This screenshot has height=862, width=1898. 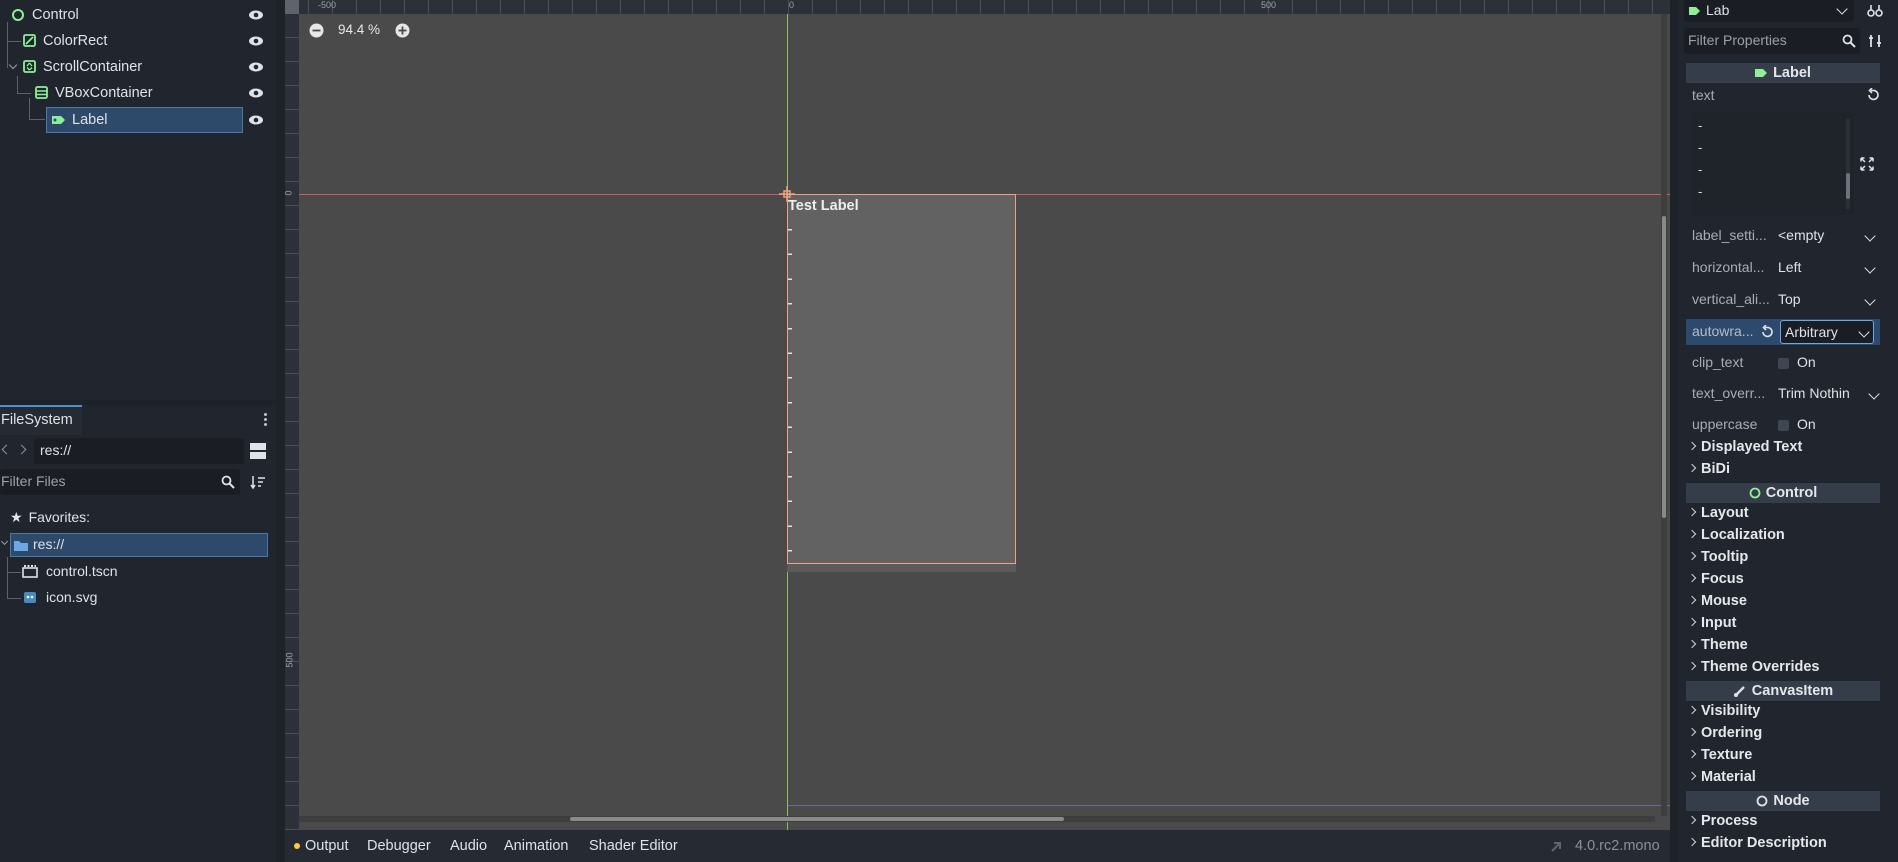 I want to click on prop-vertical-alignment: vertical_ali... Top, so click(x=1783, y=300).